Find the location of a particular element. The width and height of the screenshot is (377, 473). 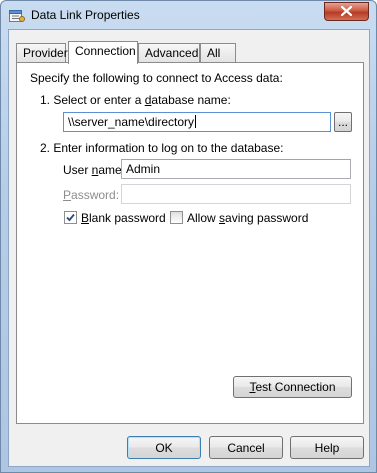

database-name-value: \\server_name\directory is located at coordinates (131, 122).